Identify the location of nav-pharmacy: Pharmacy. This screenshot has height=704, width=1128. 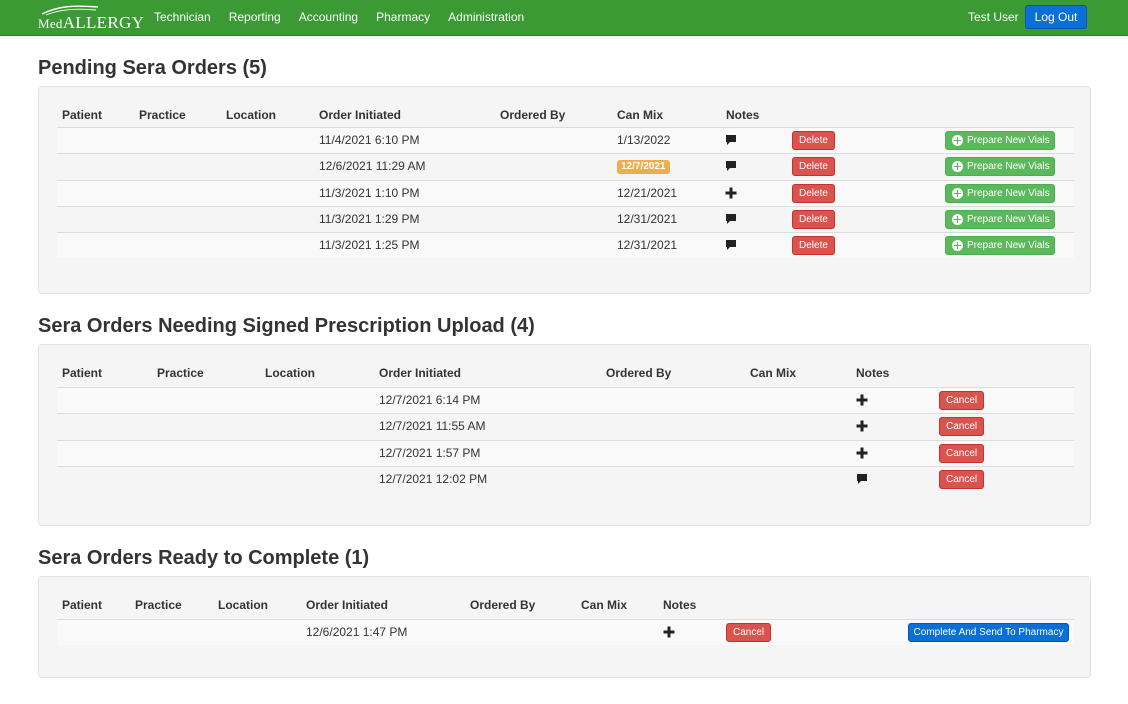
(403, 18).